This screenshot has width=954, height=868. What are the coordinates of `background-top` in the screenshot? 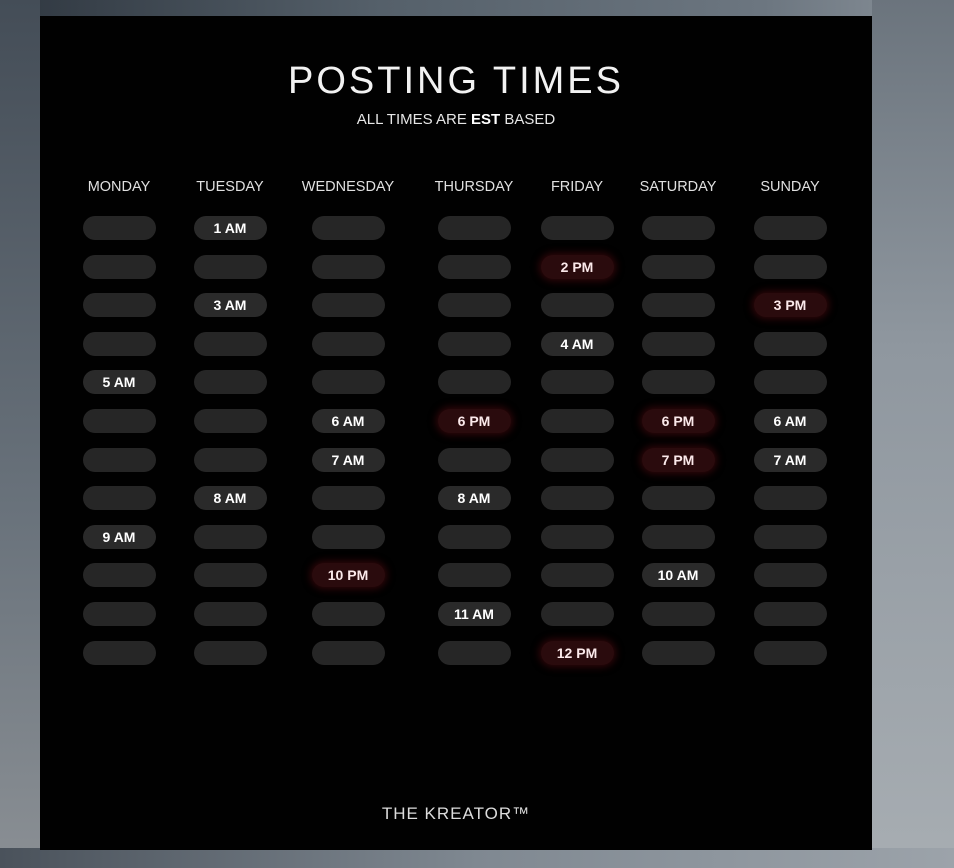 It's located at (477, 8).